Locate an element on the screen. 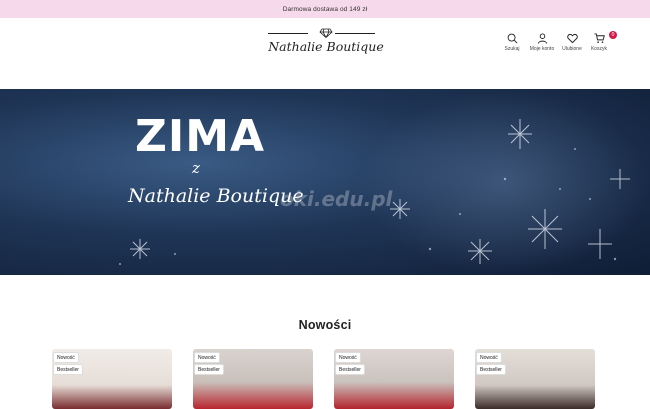  heart-icon is located at coordinates (572, 38).